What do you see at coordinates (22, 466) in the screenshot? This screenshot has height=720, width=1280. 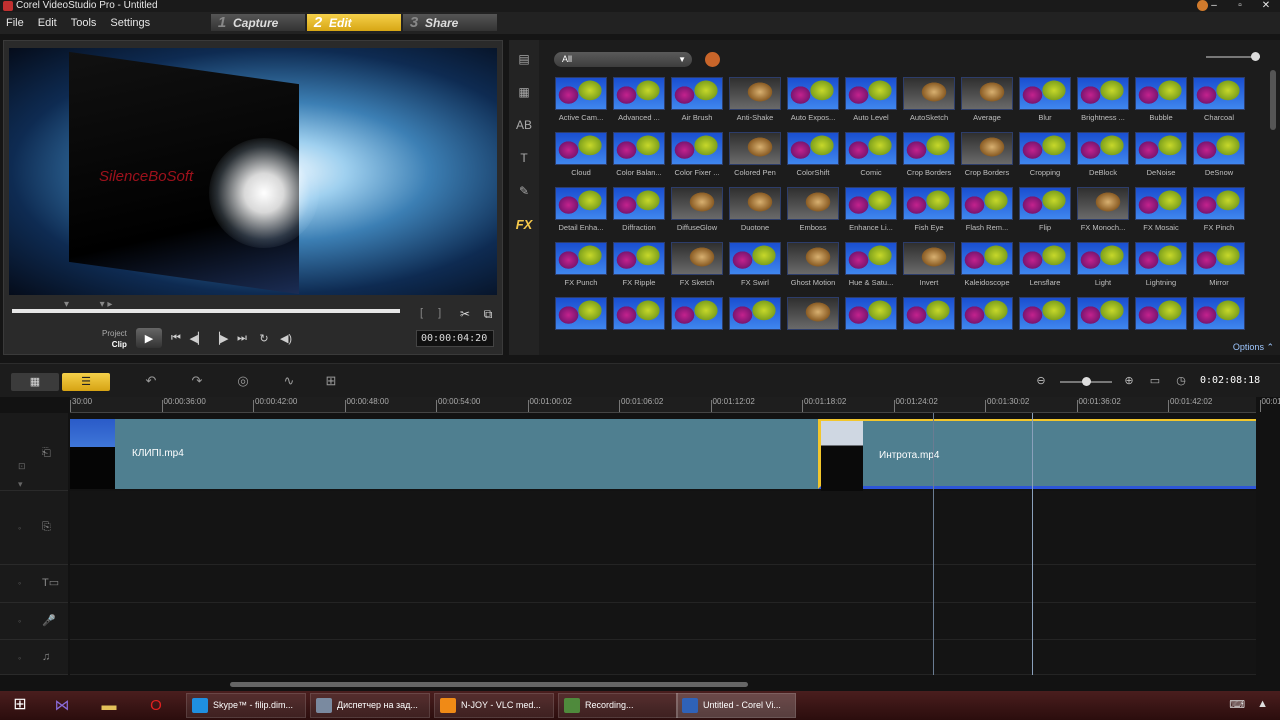 I see `track-visibility-icon: ⊡` at bounding box center [22, 466].